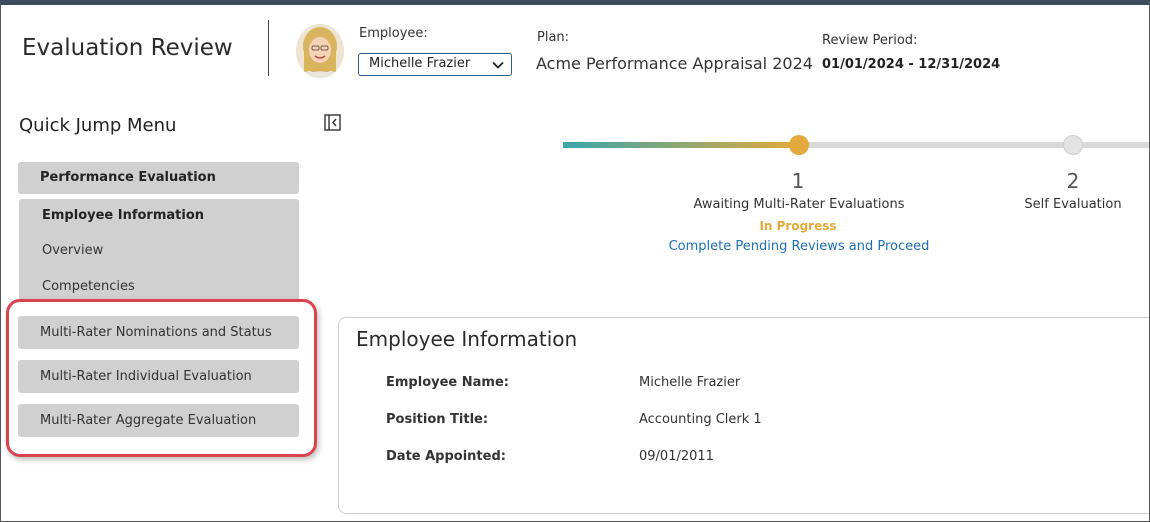 Image resolution: width=1150 pixels, height=522 pixels. Describe the element at coordinates (674, 63) in the screenshot. I see `plan-value: Acme Performance Appraisal 2024` at that location.